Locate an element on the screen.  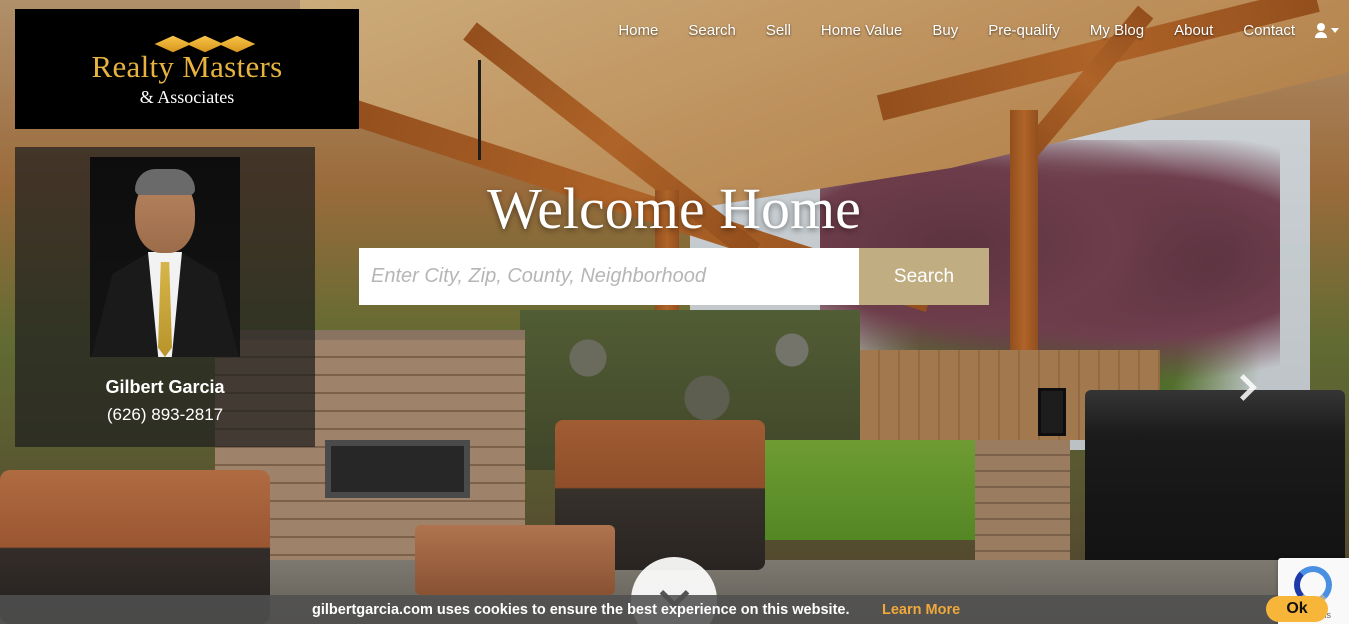
hero-title: Welcome Home is located at coordinates (674, 208).